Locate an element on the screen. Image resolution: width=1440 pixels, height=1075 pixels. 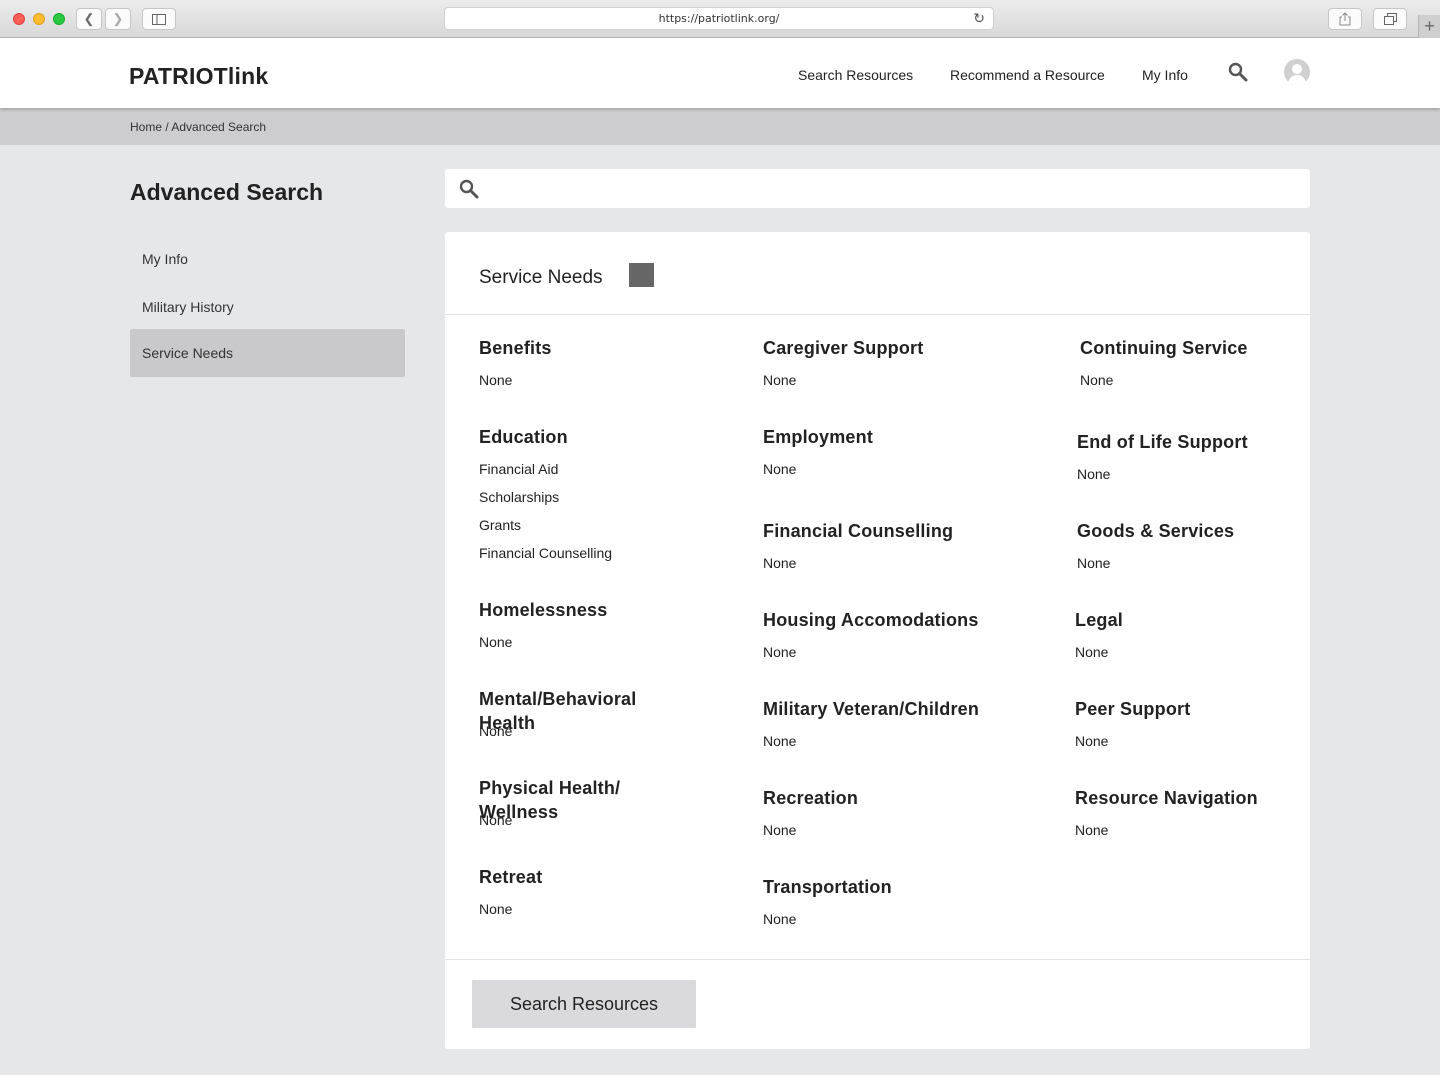
breadcrumb-bar: Home / Advanced Search is located at coordinates (720, 126).